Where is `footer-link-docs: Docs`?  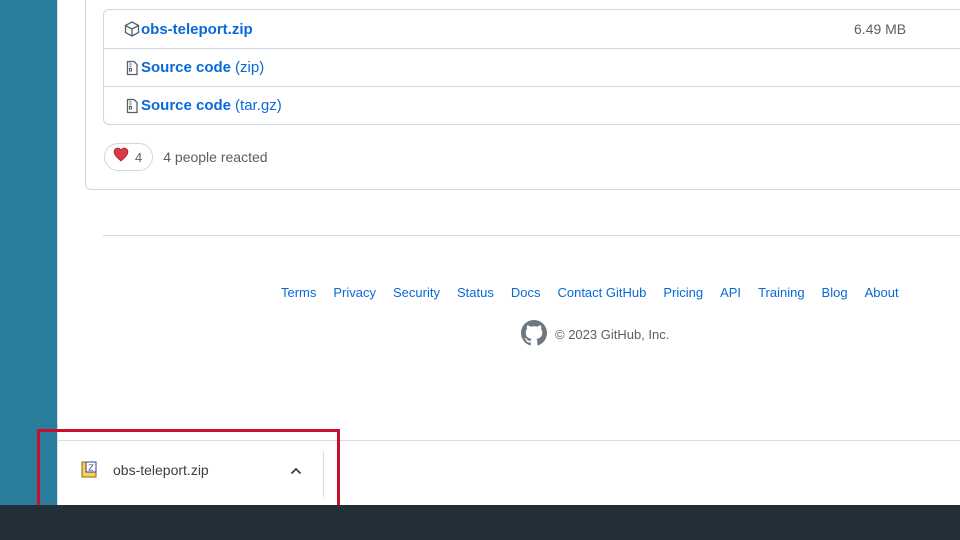
footer-link-docs: Docs is located at coordinates (526, 292).